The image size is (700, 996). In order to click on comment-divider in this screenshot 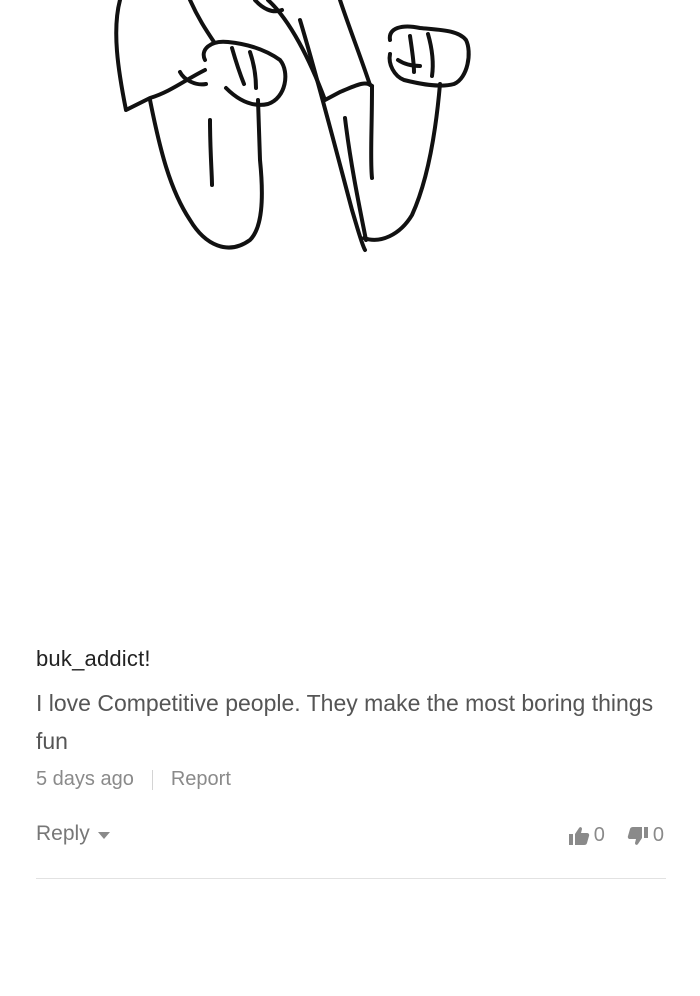, I will do `click(351, 878)`.